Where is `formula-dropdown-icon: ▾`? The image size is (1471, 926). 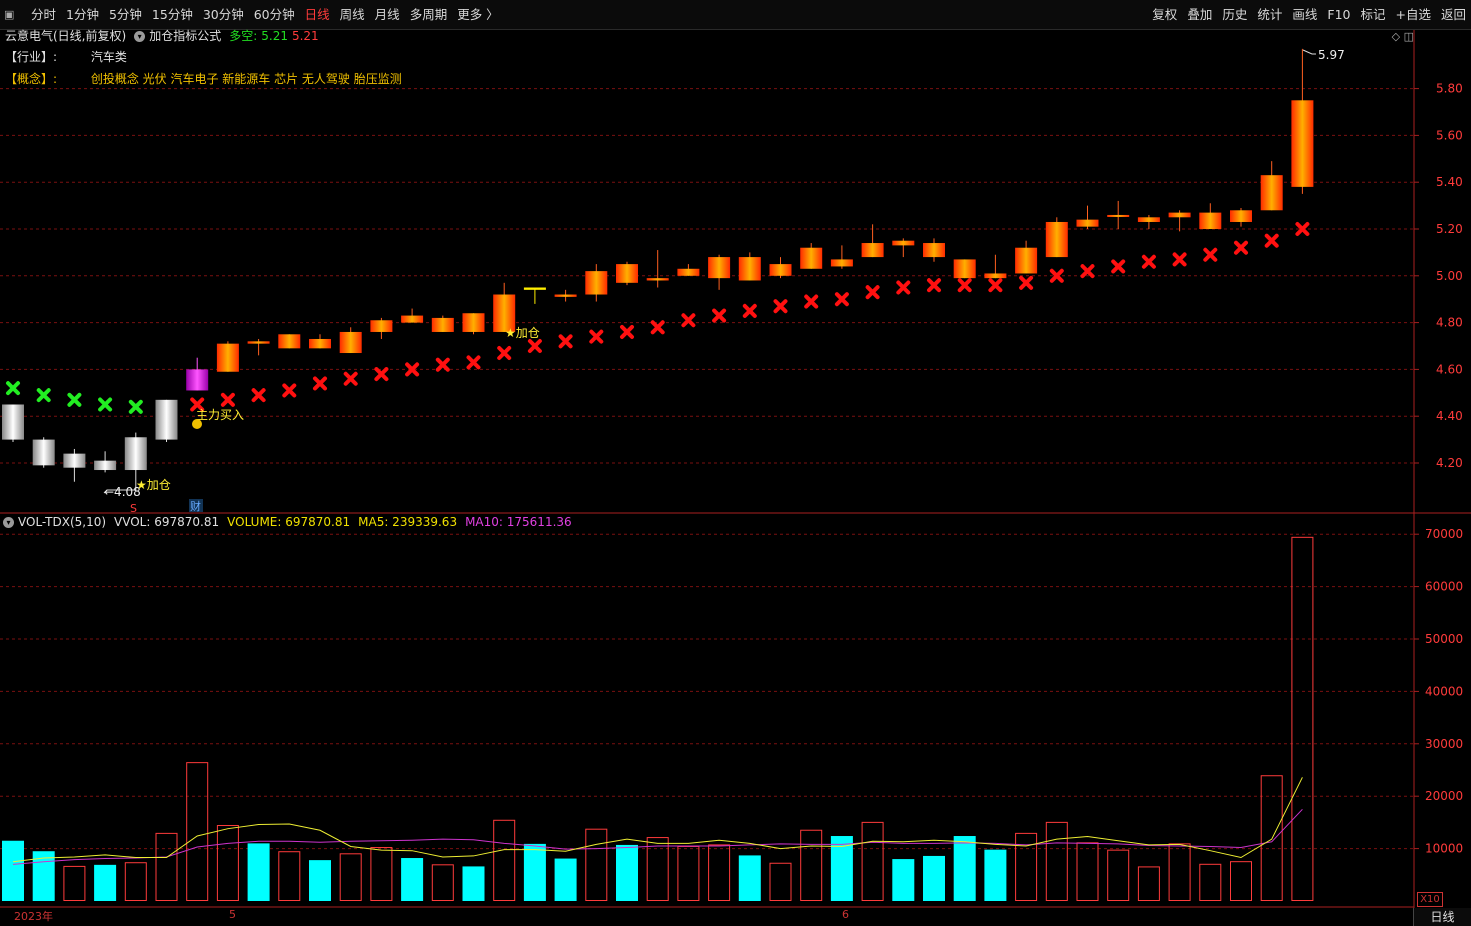
formula-dropdown-icon: ▾ is located at coordinates (140, 36).